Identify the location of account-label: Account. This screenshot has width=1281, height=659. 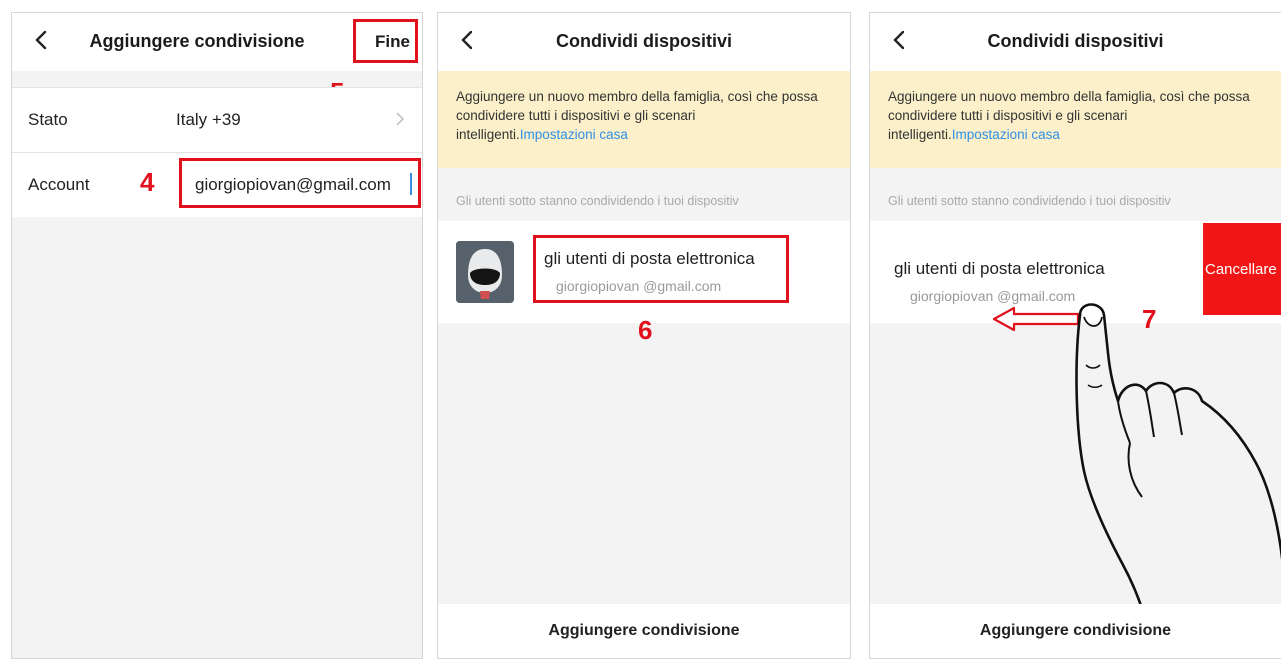
(59, 184).